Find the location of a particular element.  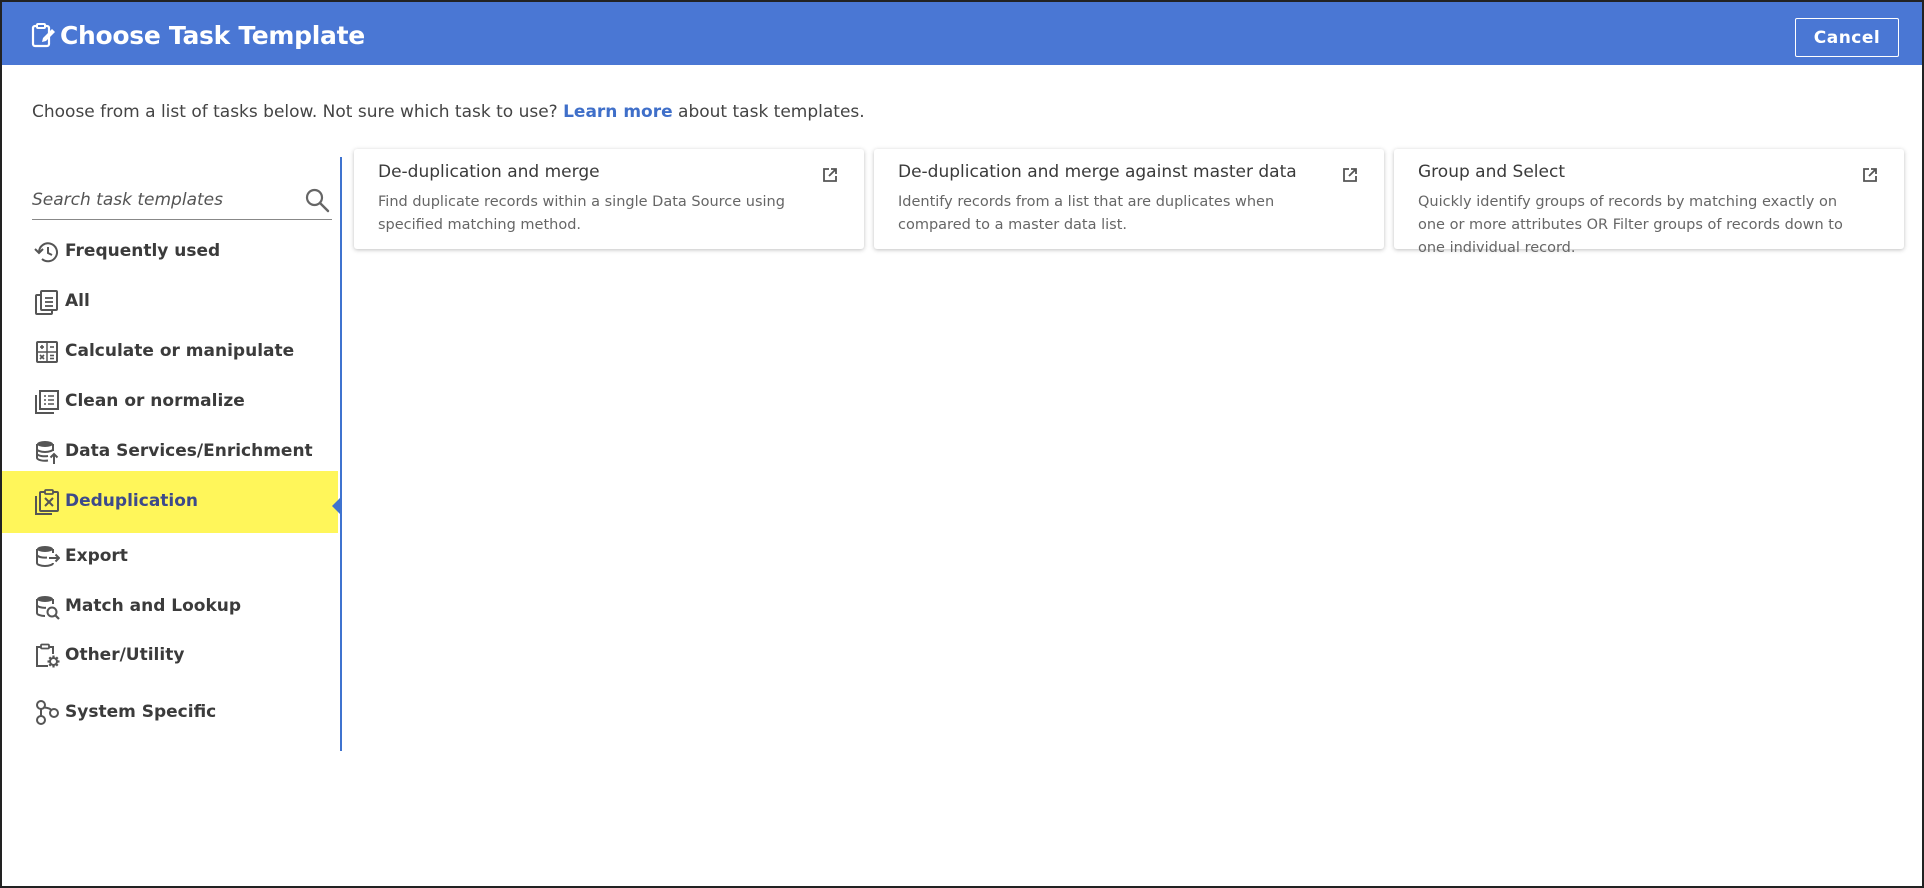

sidebar-item-other-utility: Other/Utility is located at coordinates (170, 656).